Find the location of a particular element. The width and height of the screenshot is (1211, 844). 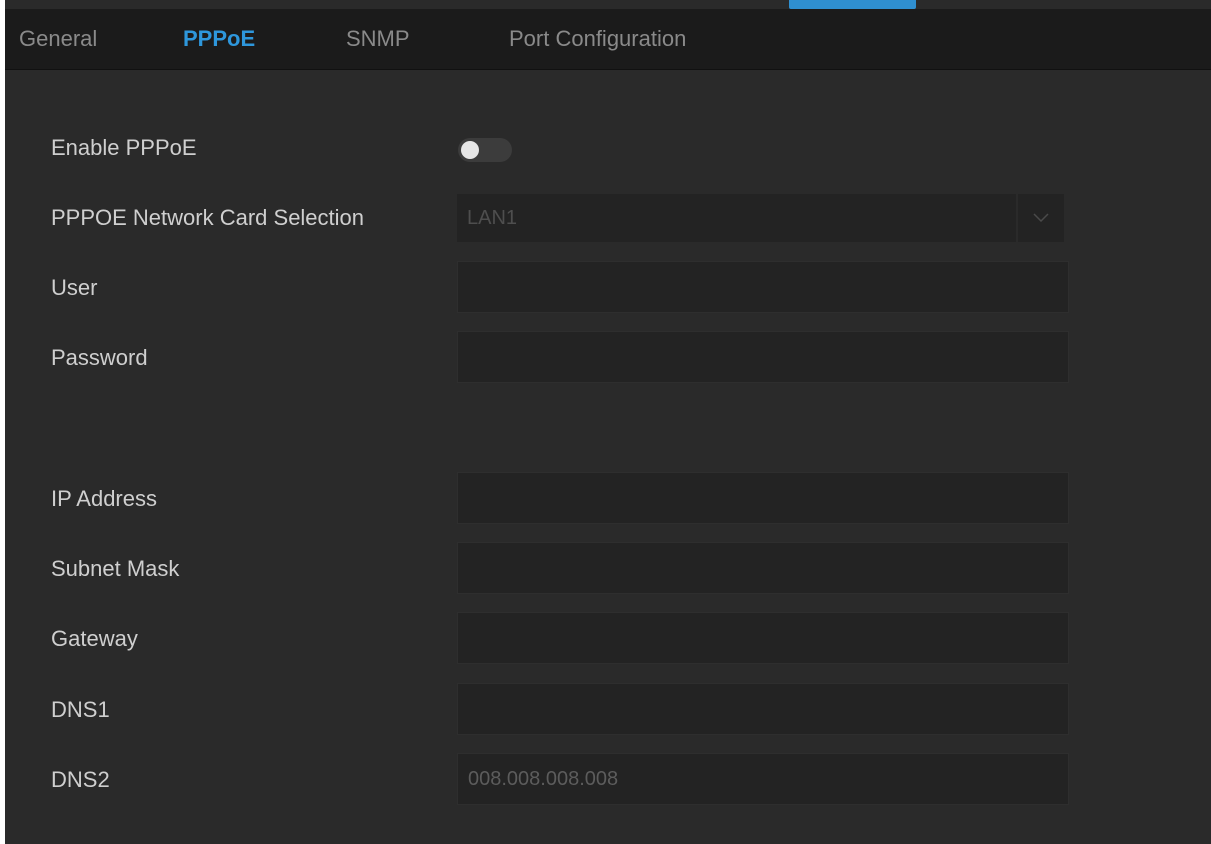

ip-address-input is located at coordinates (768, 498).